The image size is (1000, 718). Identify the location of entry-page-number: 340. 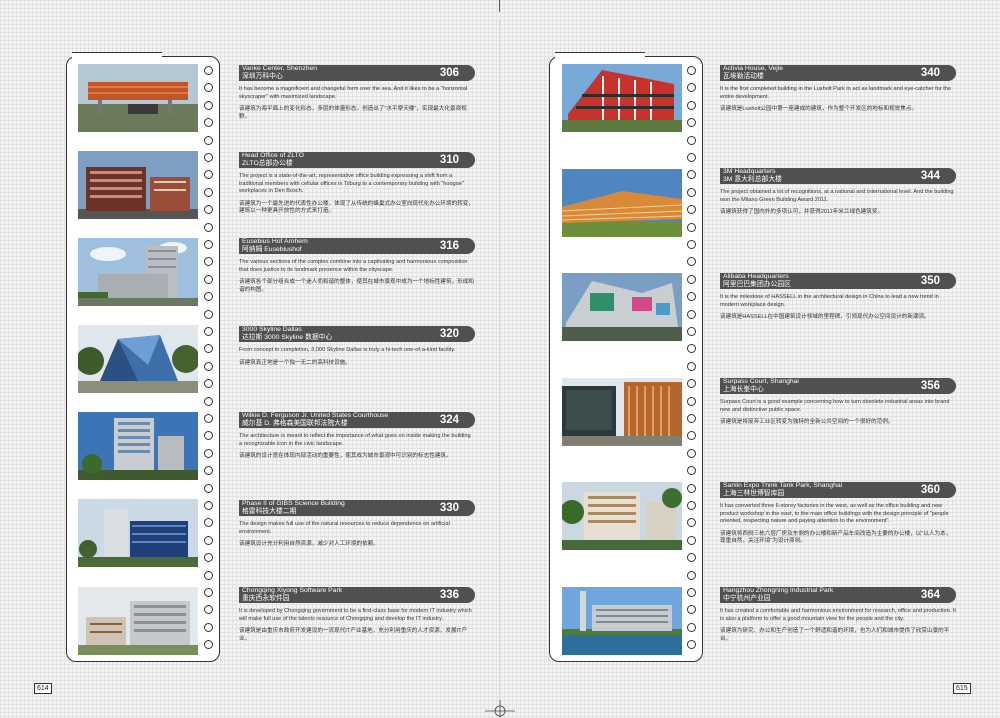
(930, 73).